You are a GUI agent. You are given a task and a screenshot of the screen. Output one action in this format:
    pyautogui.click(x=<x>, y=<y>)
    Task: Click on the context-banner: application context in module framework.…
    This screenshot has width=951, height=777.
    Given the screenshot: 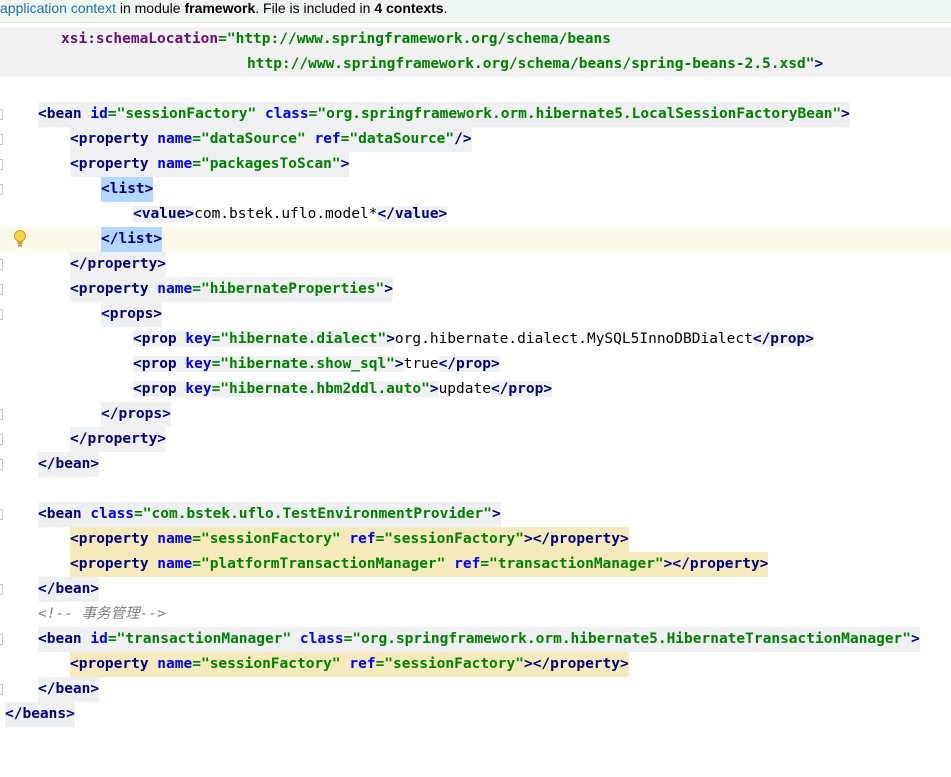 What is the action you would take?
    pyautogui.click(x=475, y=11)
    